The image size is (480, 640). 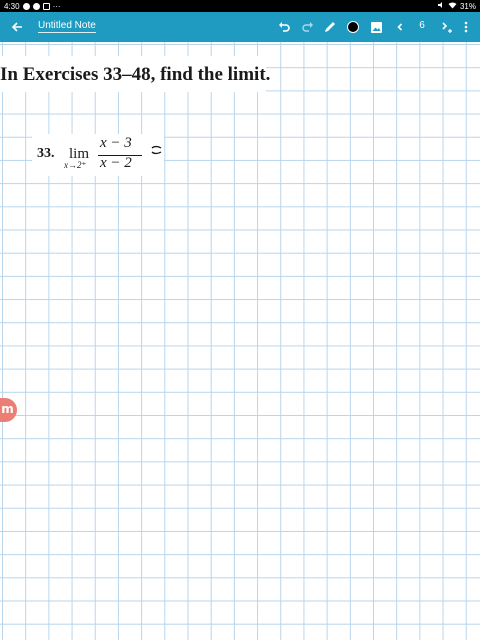 I want to click on mute-icon, so click(x=441, y=6).